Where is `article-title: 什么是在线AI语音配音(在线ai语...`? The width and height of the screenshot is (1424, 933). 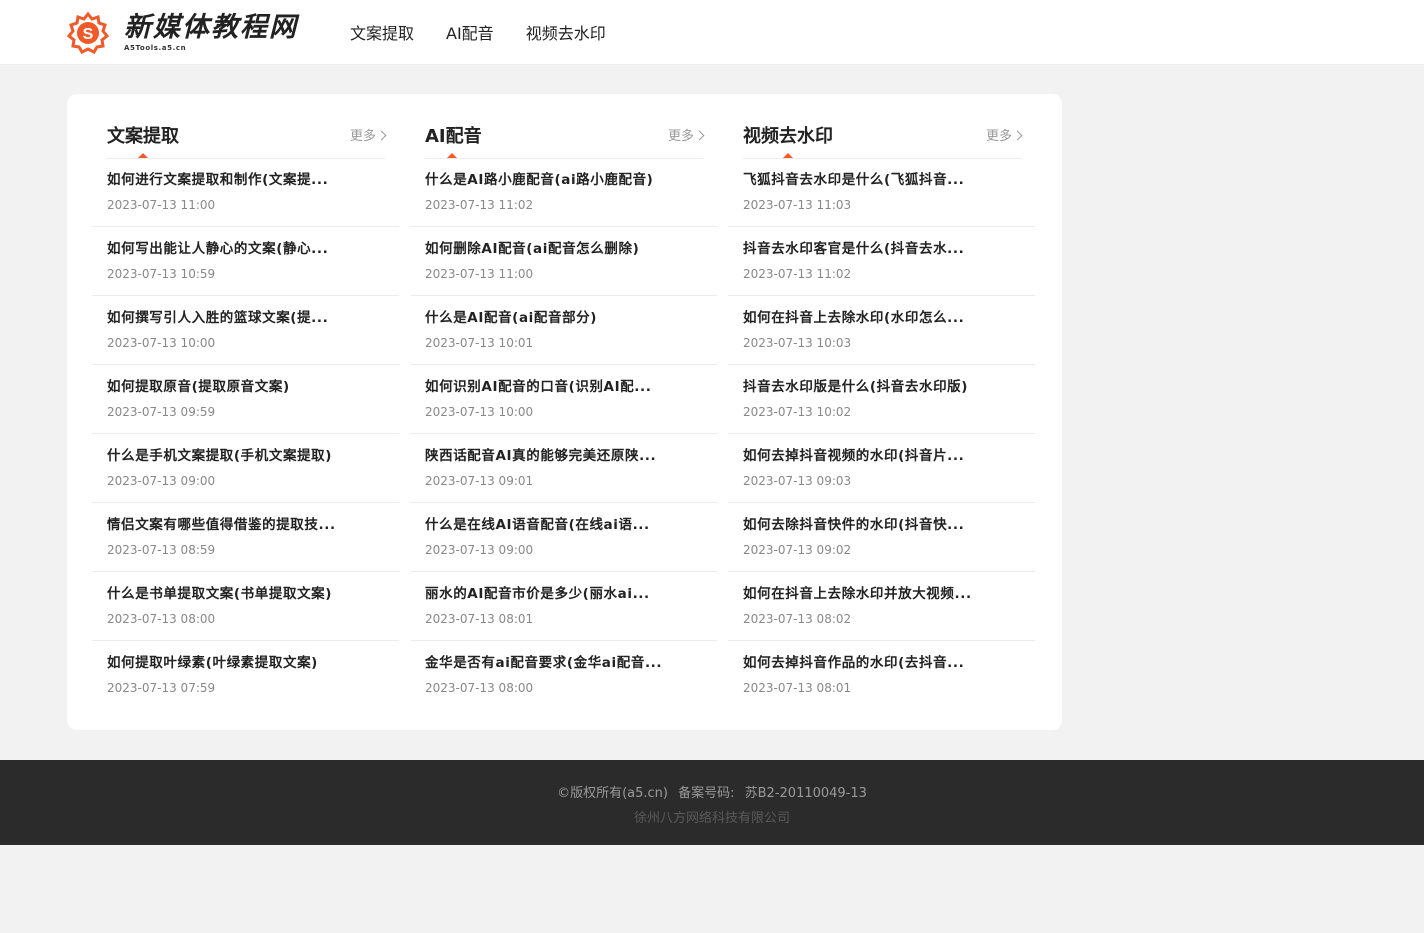 article-title: 什么是在线AI语音配音(在线ai语... is located at coordinates (550, 525).